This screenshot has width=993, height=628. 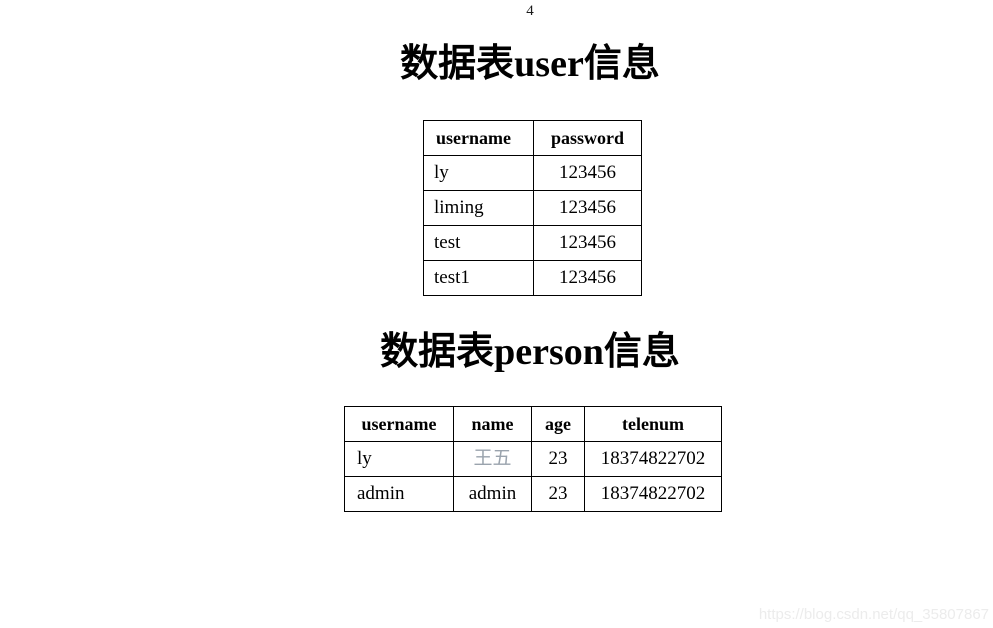 I want to click on cell-name: 王五, so click(x=492, y=459).